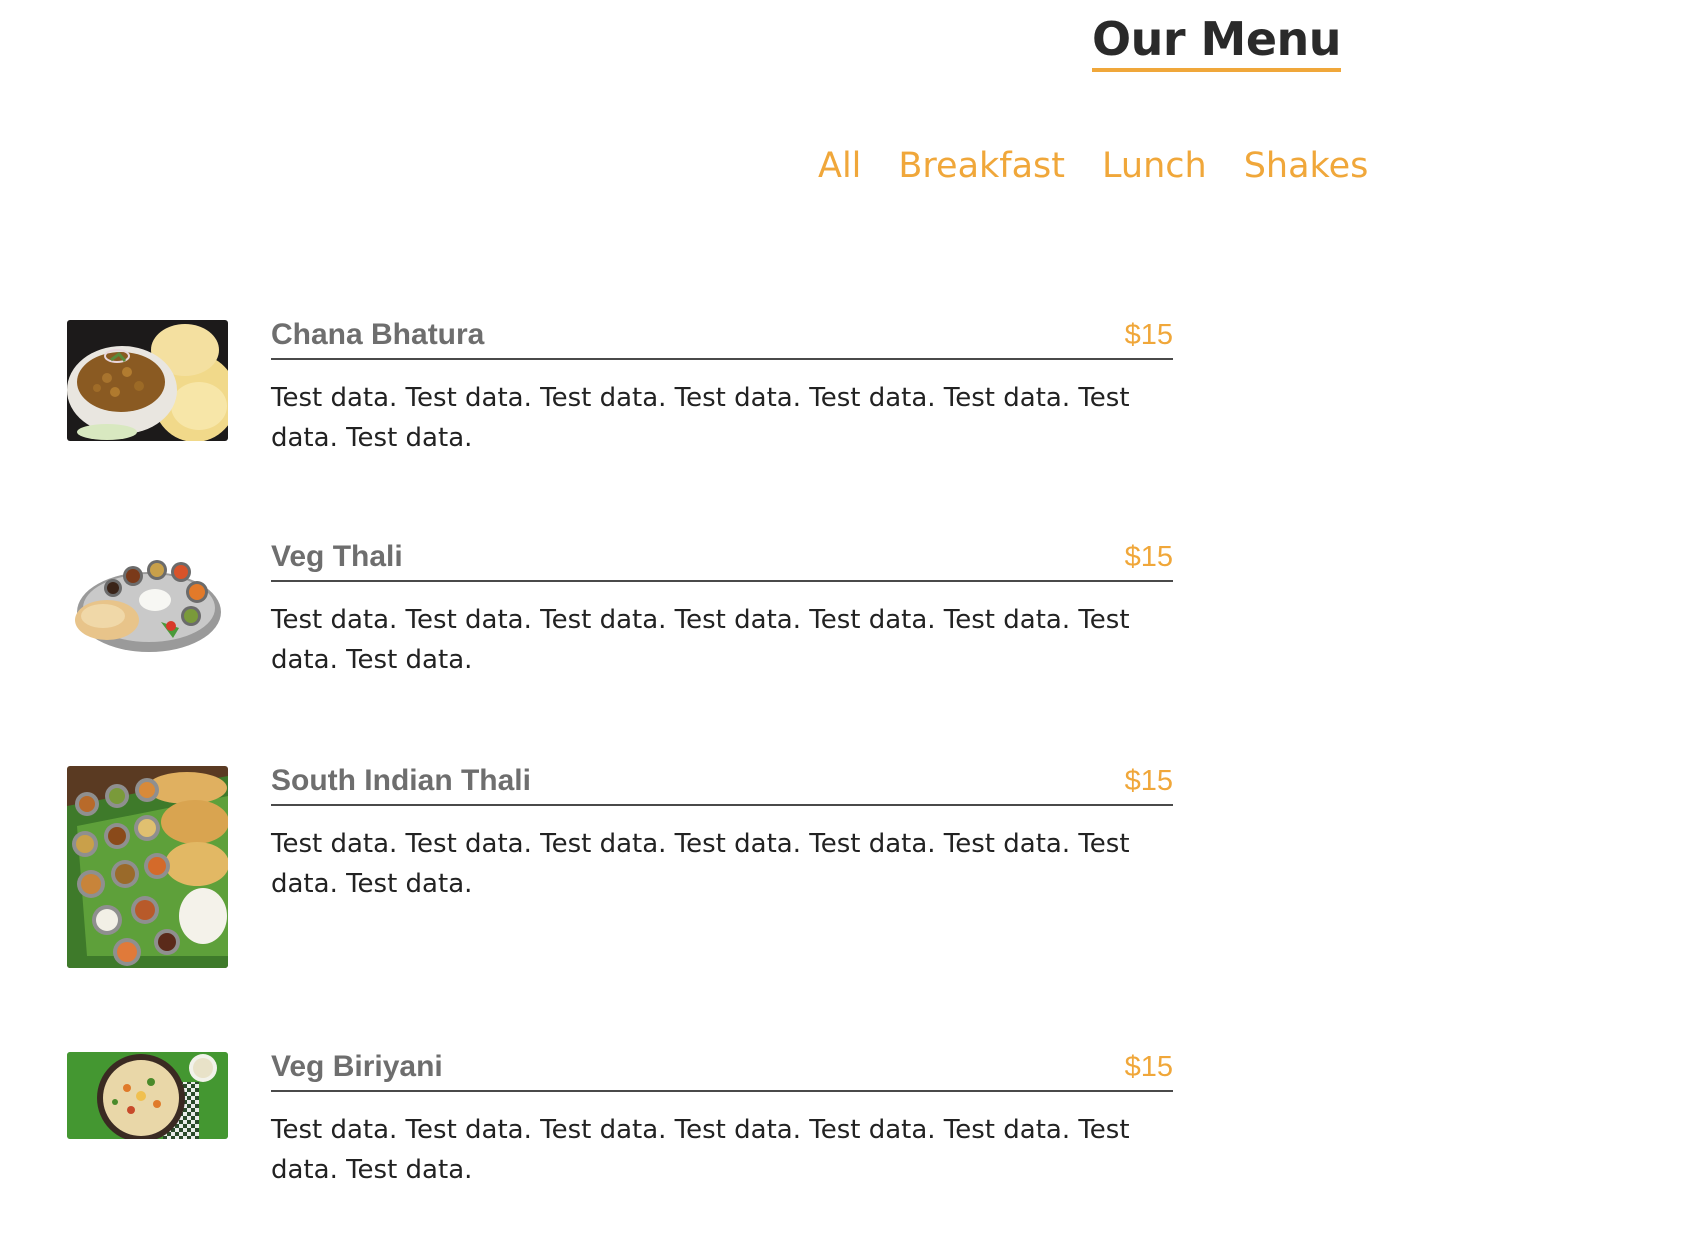 The width and height of the screenshot is (1684, 1248). I want to click on south-indian-thali-image, so click(147, 867).